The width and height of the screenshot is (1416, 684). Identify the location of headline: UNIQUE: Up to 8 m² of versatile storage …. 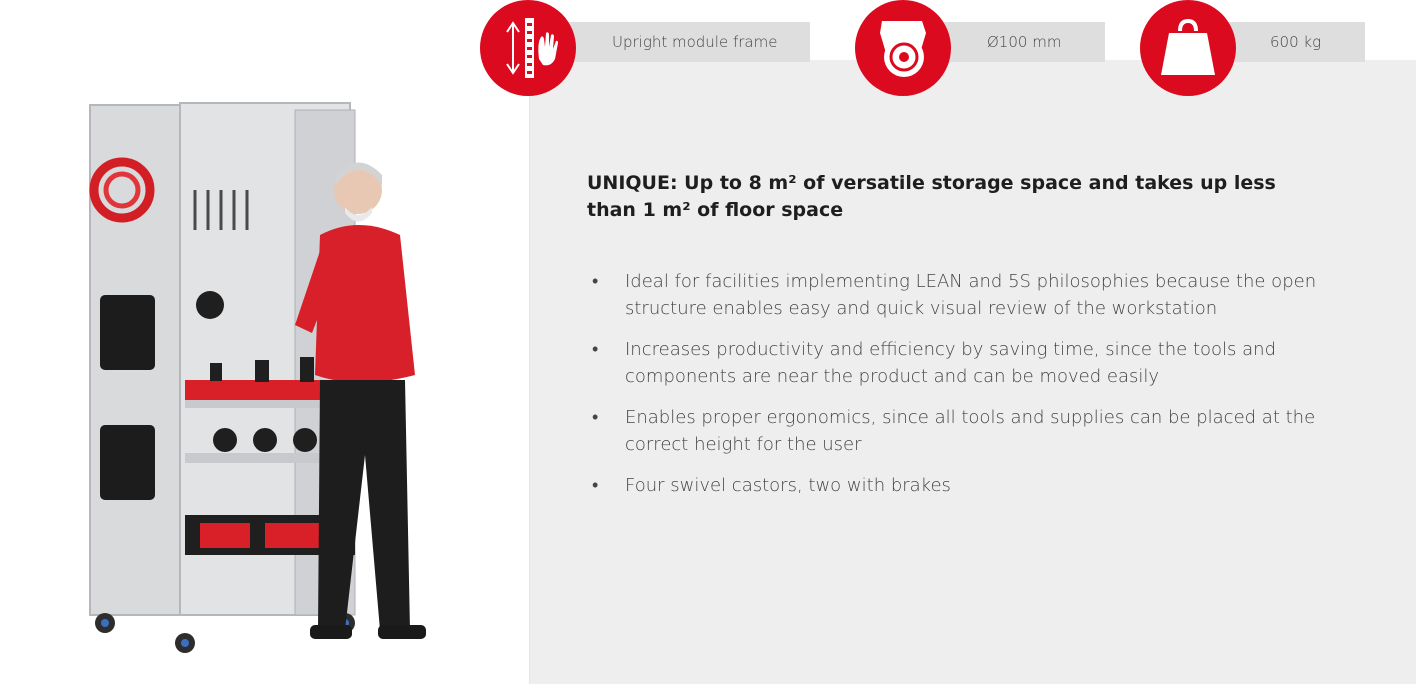
(931, 196).